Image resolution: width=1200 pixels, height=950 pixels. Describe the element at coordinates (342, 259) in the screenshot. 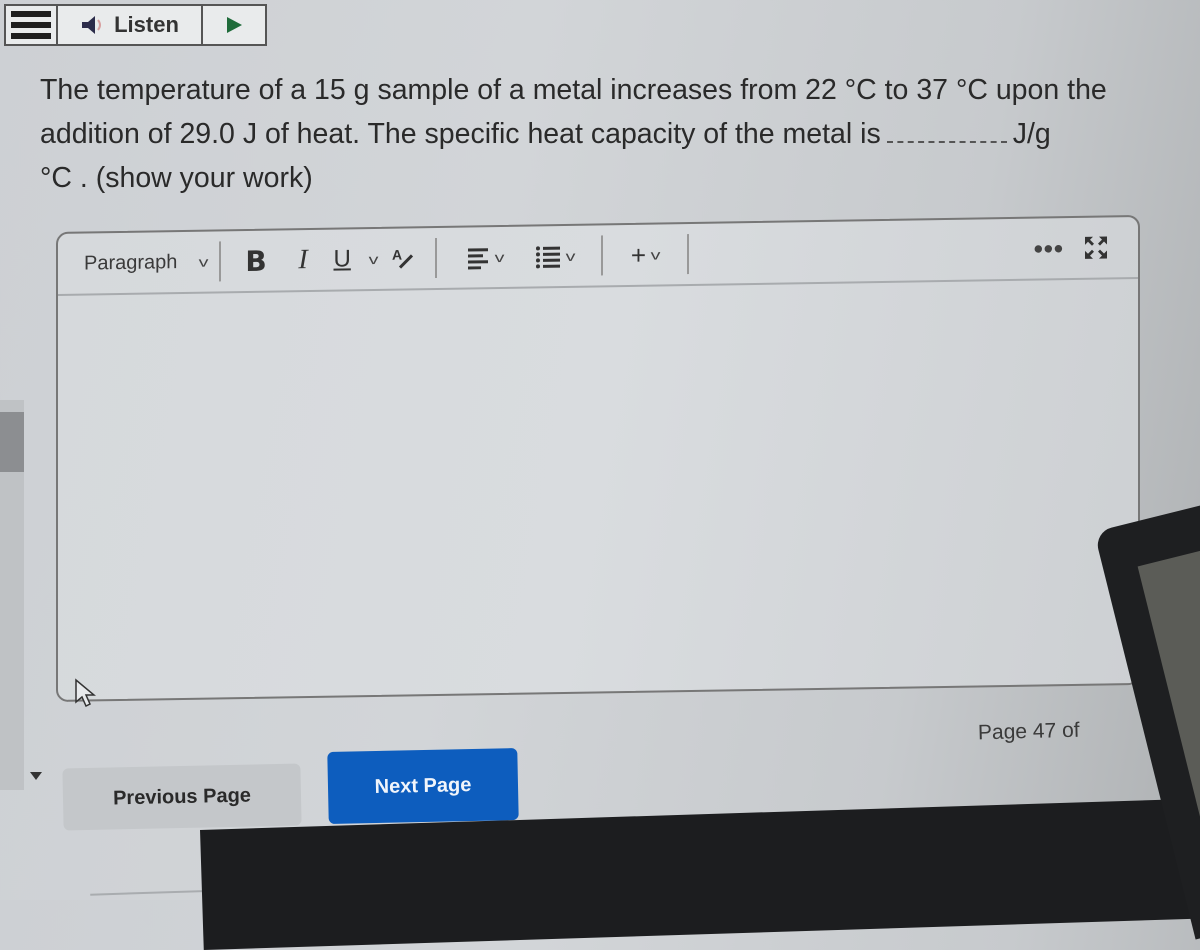

I see `underline-icon: U` at that location.